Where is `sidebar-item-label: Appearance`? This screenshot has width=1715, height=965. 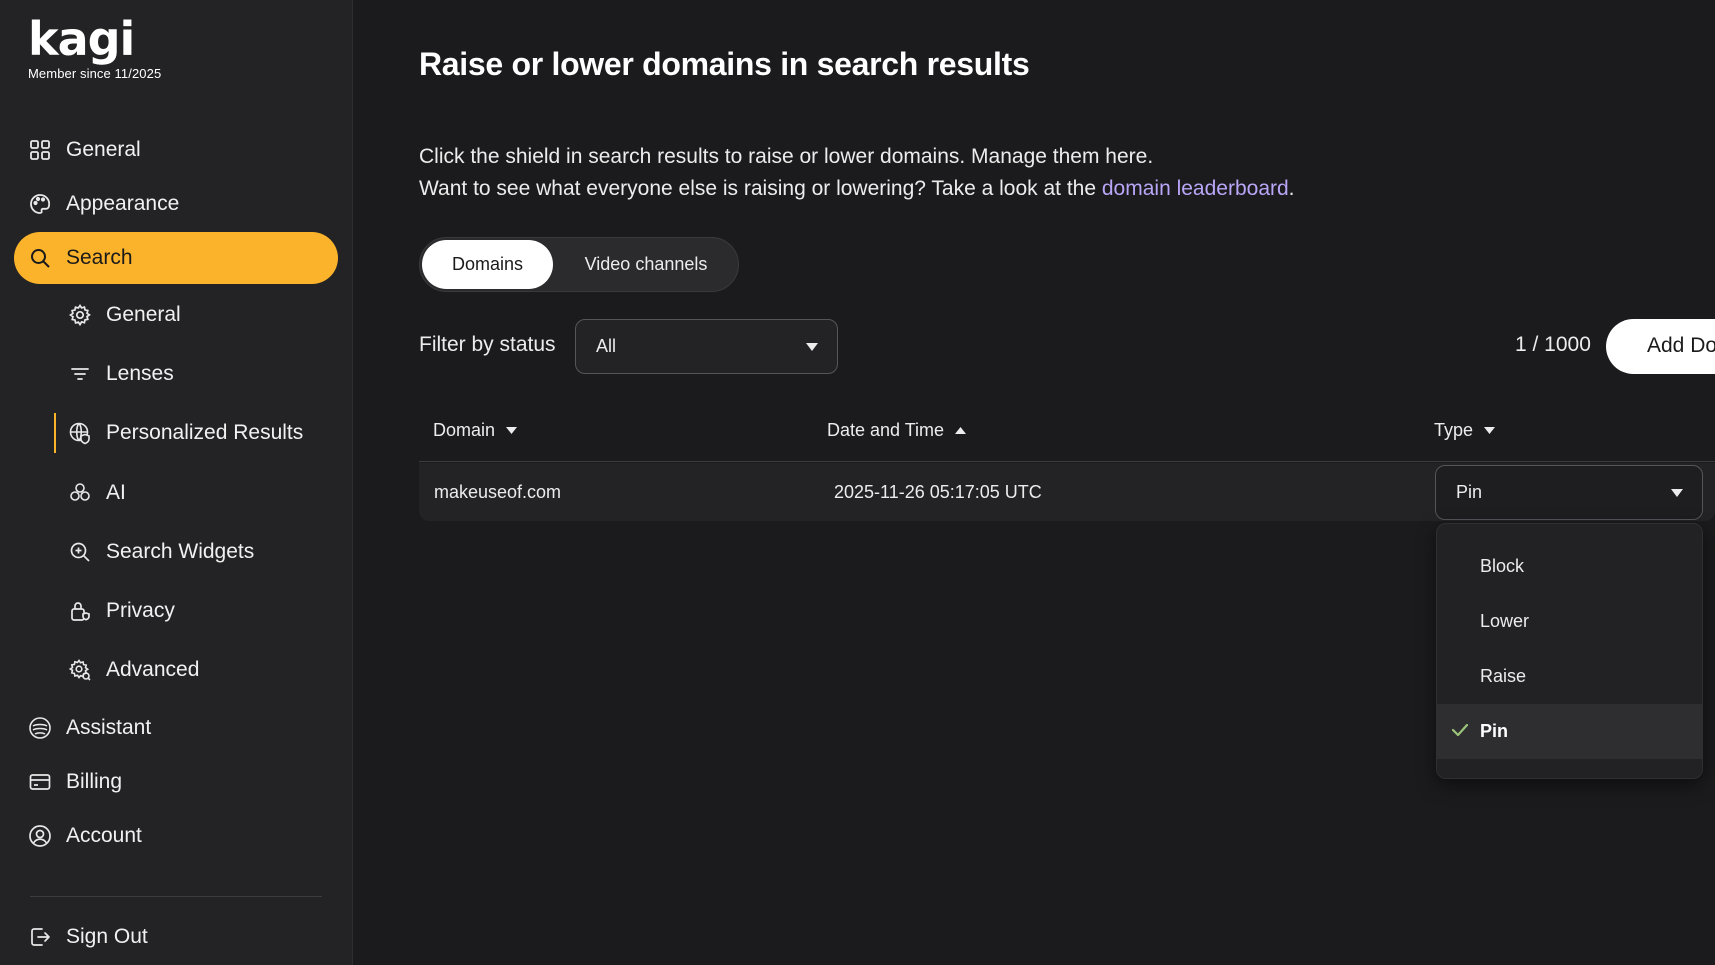 sidebar-item-label: Appearance is located at coordinates (123, 203).